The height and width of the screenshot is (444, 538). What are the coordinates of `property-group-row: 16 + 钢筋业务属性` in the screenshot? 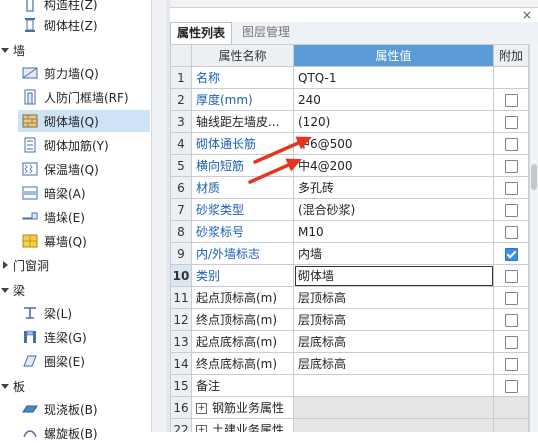 It's located at (349, 407).